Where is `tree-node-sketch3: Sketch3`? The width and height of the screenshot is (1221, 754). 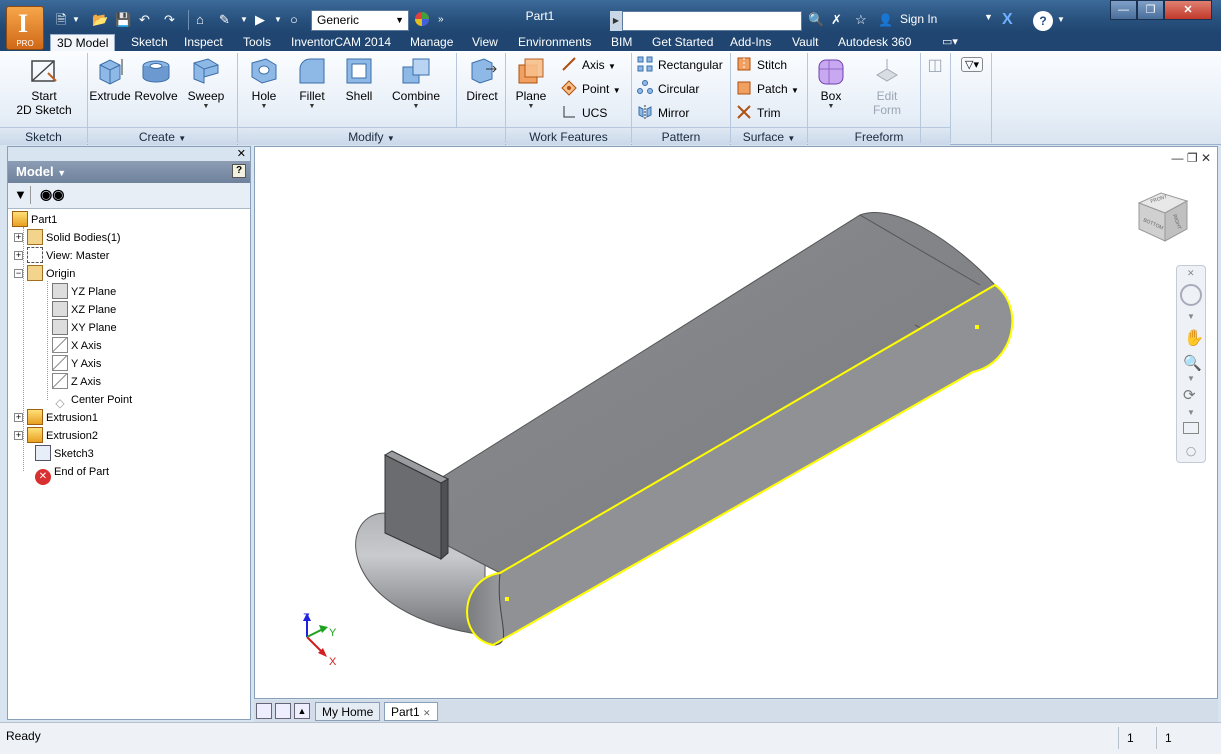
tree-node-sketch3: Sketch3 is located at coordinates (64, 454).